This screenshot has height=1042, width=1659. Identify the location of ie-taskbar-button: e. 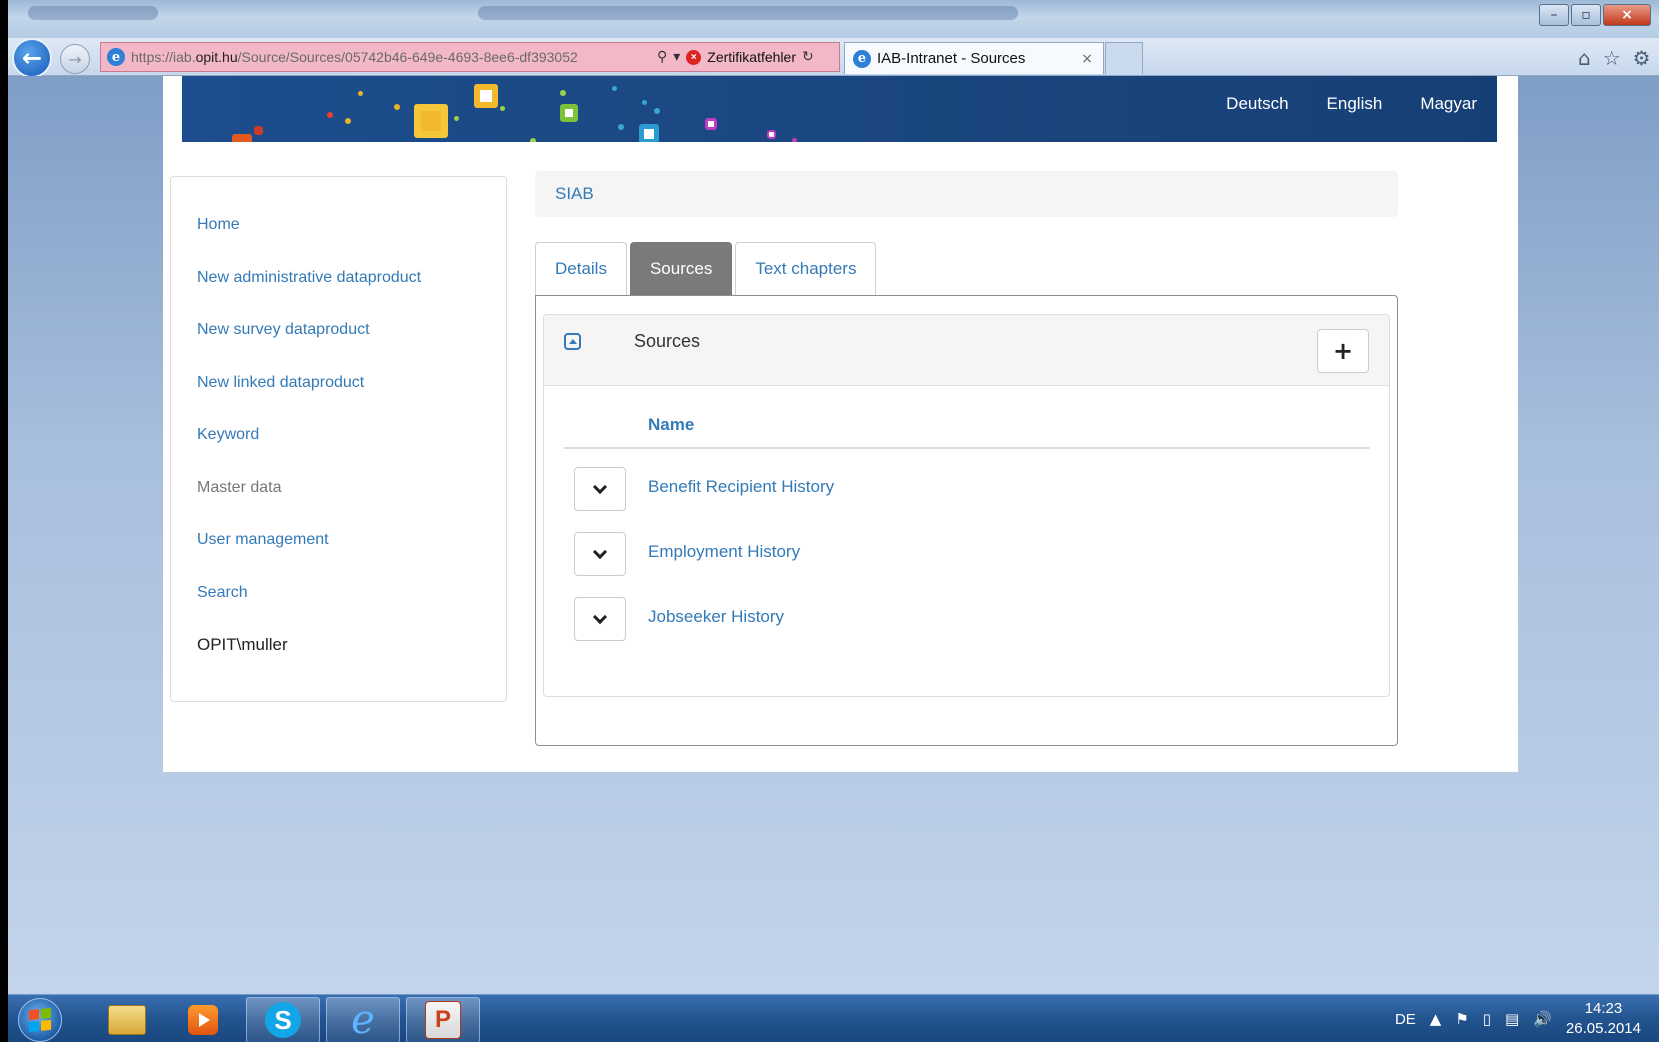
(363, 1019).